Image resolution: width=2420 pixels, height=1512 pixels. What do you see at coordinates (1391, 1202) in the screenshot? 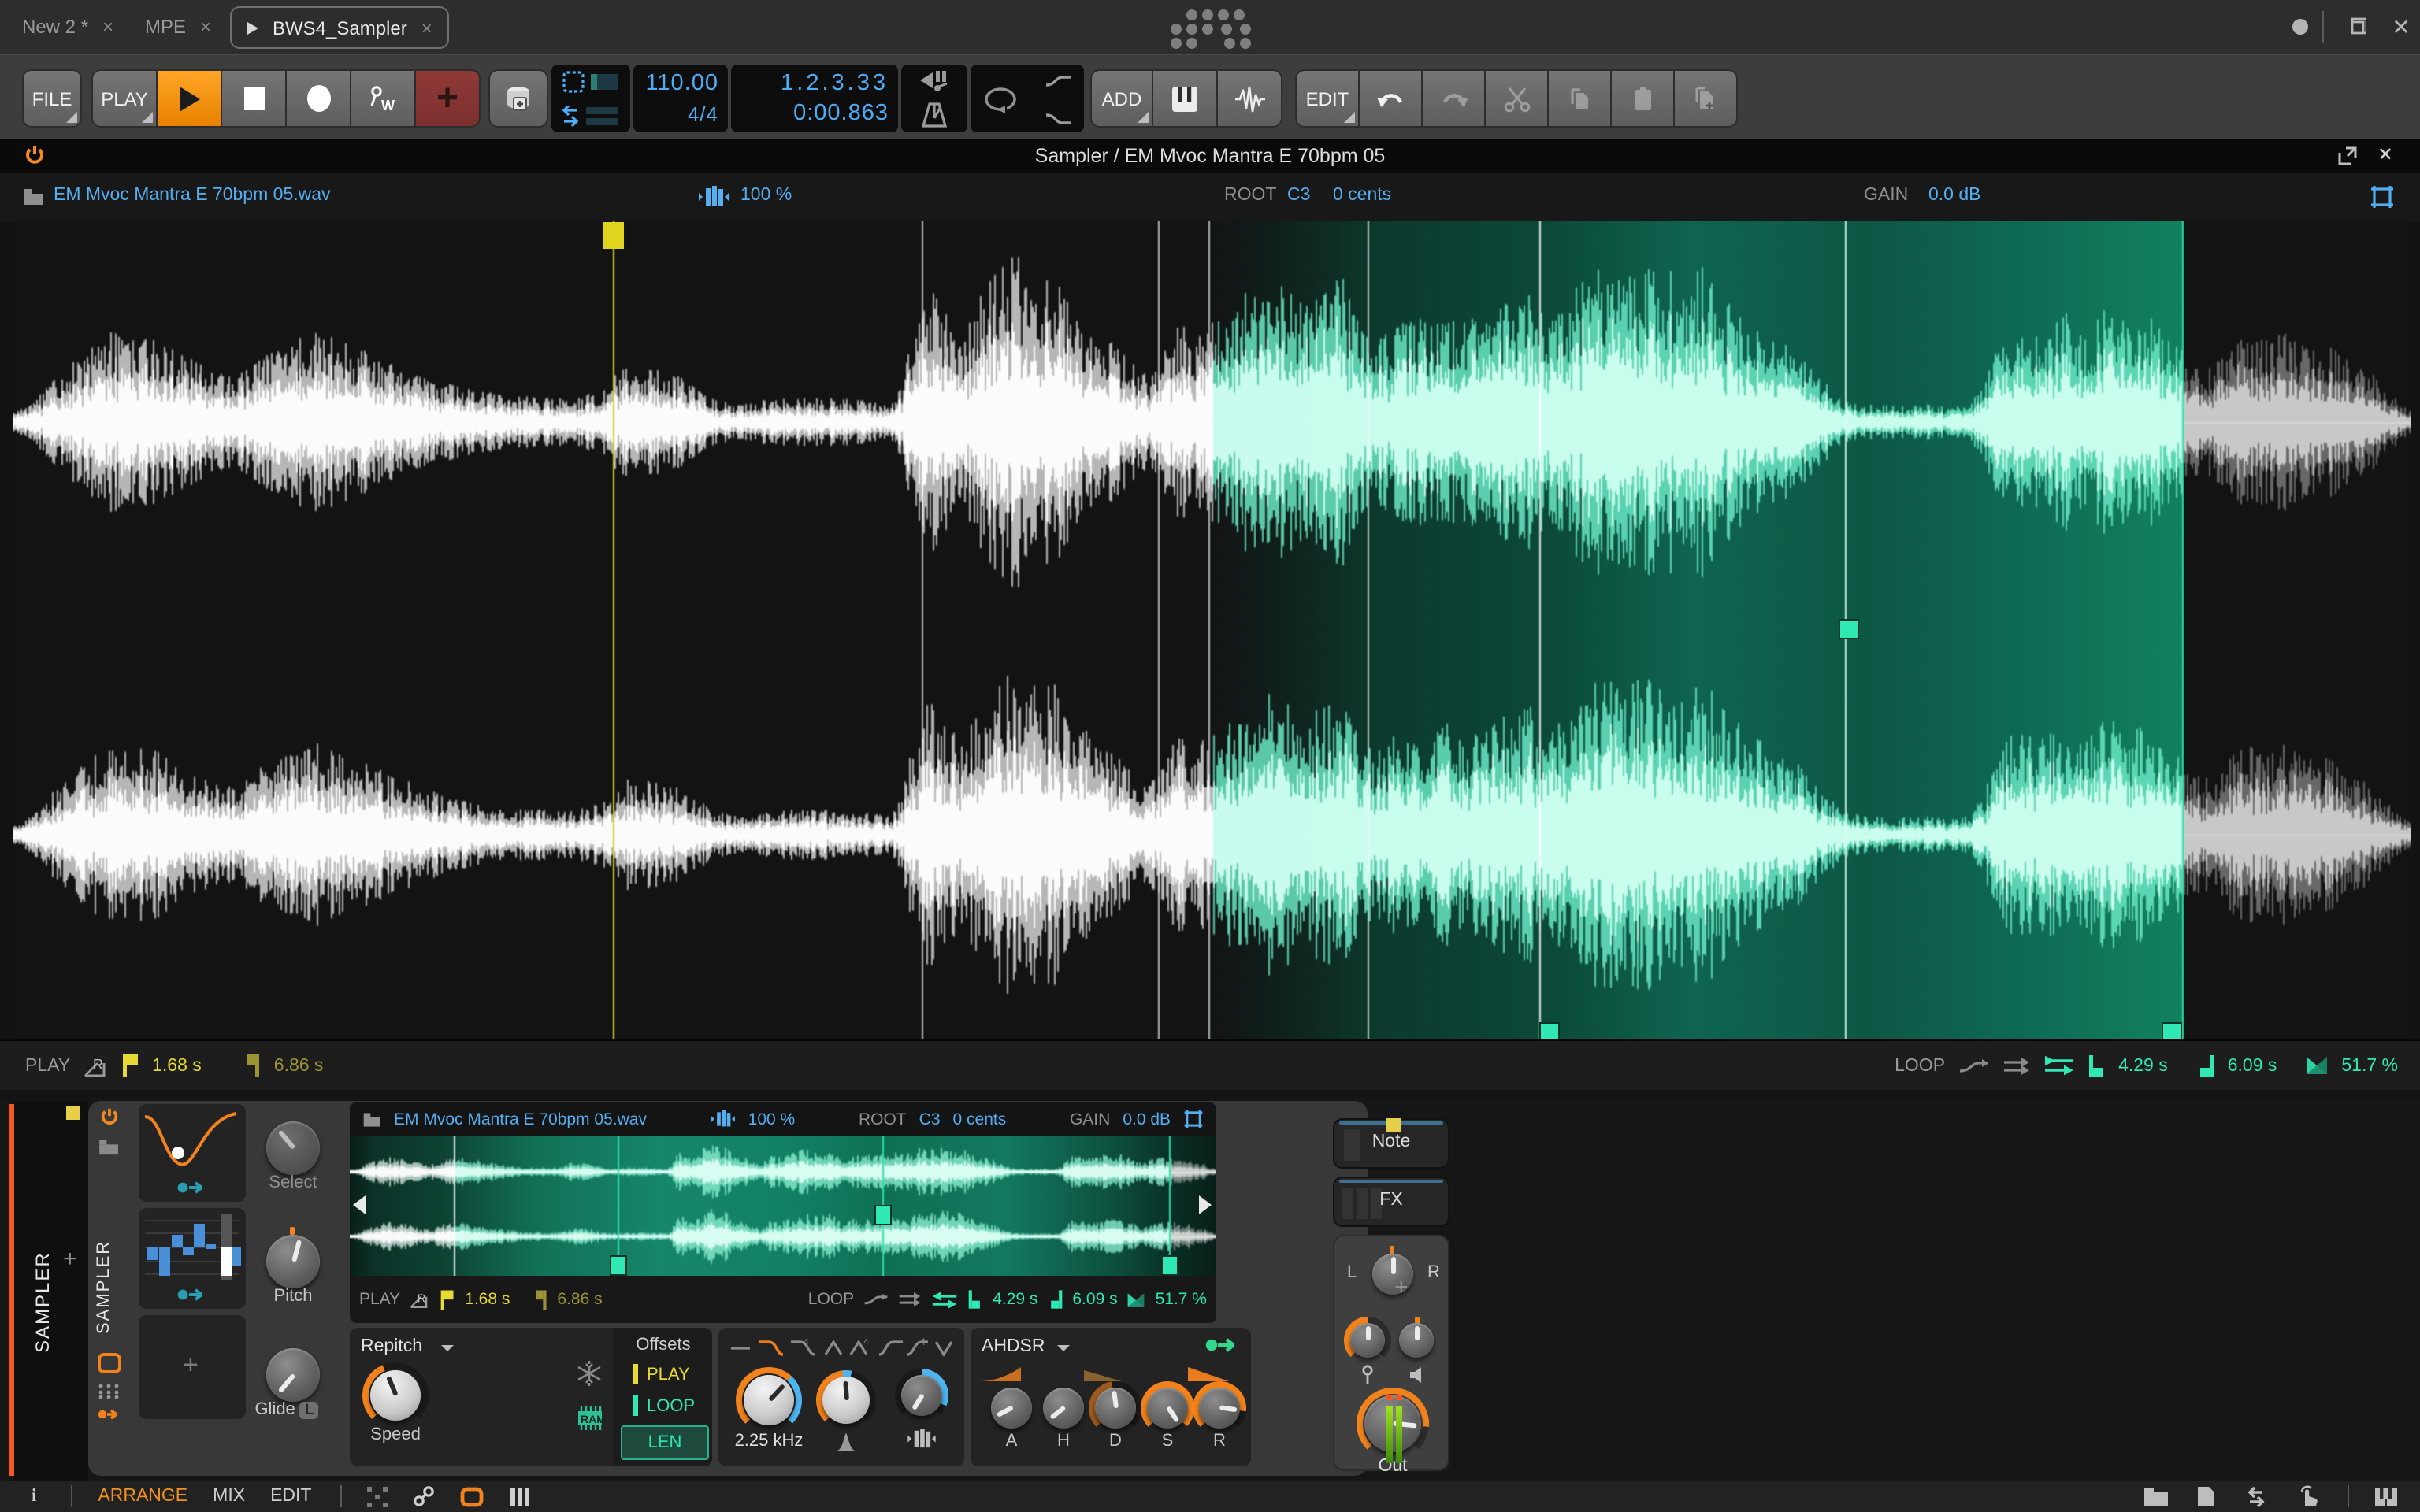
I see `fx-tab: FX` at bounding box center [1391, 1202].